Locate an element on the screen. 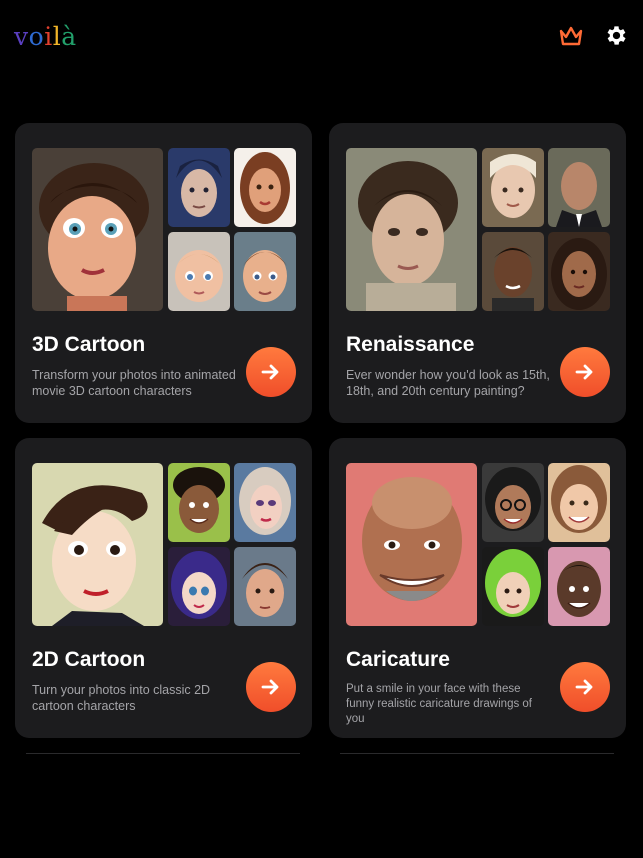  logo-letter: o is located at coordinates (36, 36).